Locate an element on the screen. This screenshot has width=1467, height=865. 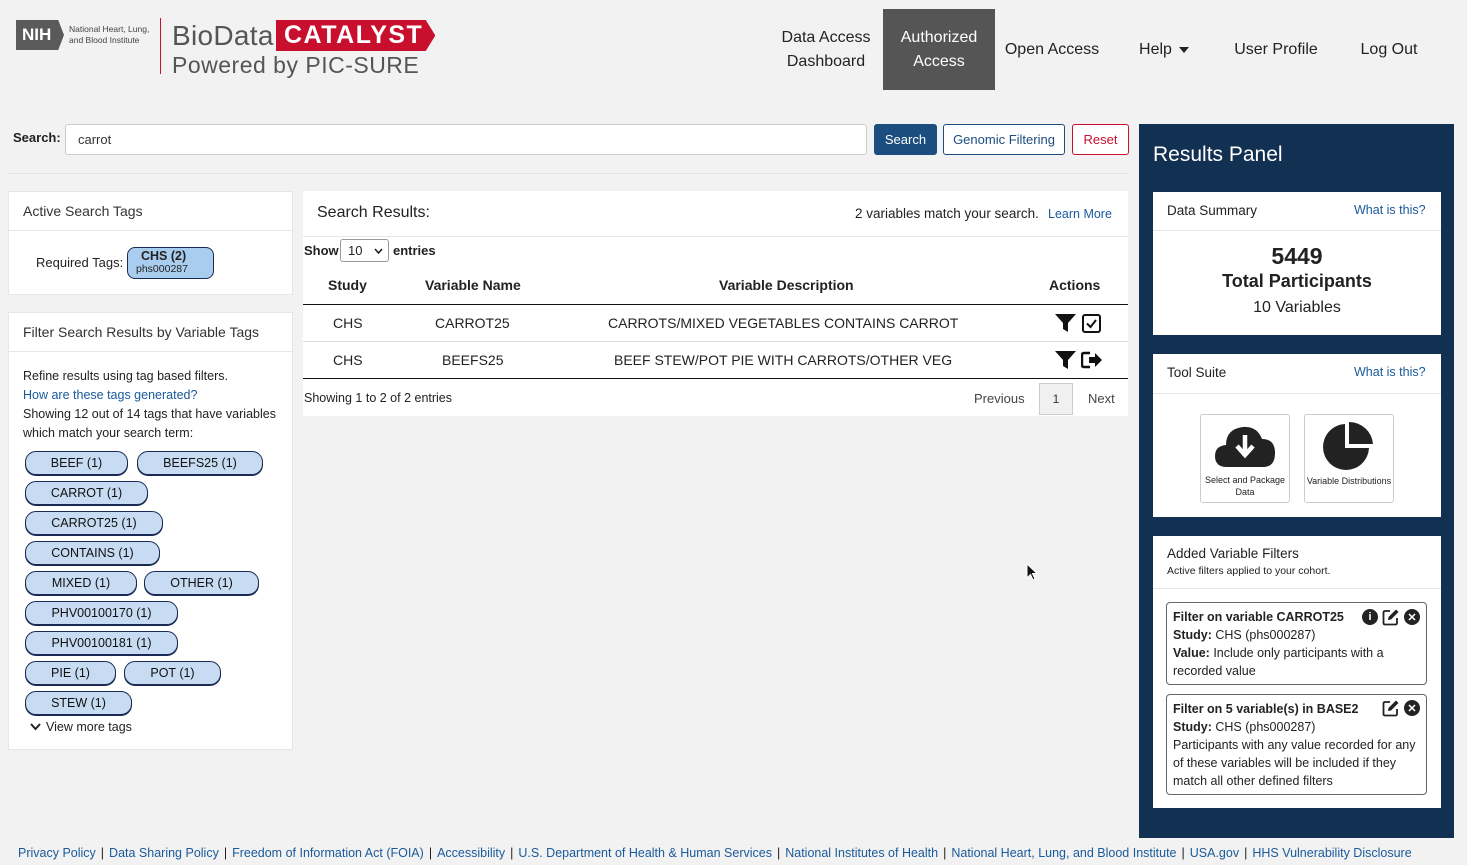
tag-mixed: MIXED (1) is located at coordinates (81, 583).